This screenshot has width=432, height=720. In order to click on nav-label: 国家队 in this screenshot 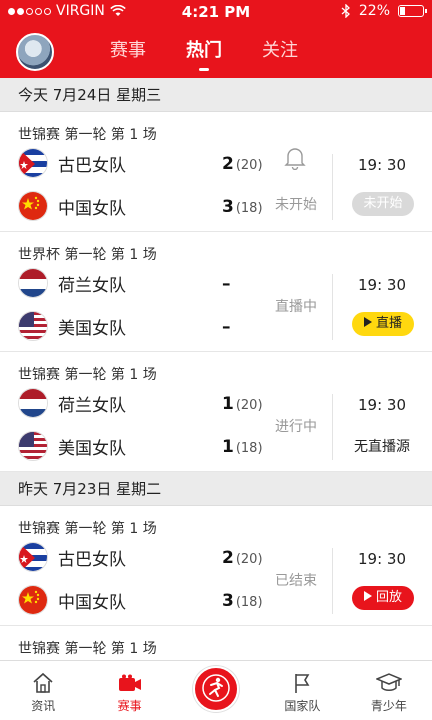, I will do `click(302, 706)`.